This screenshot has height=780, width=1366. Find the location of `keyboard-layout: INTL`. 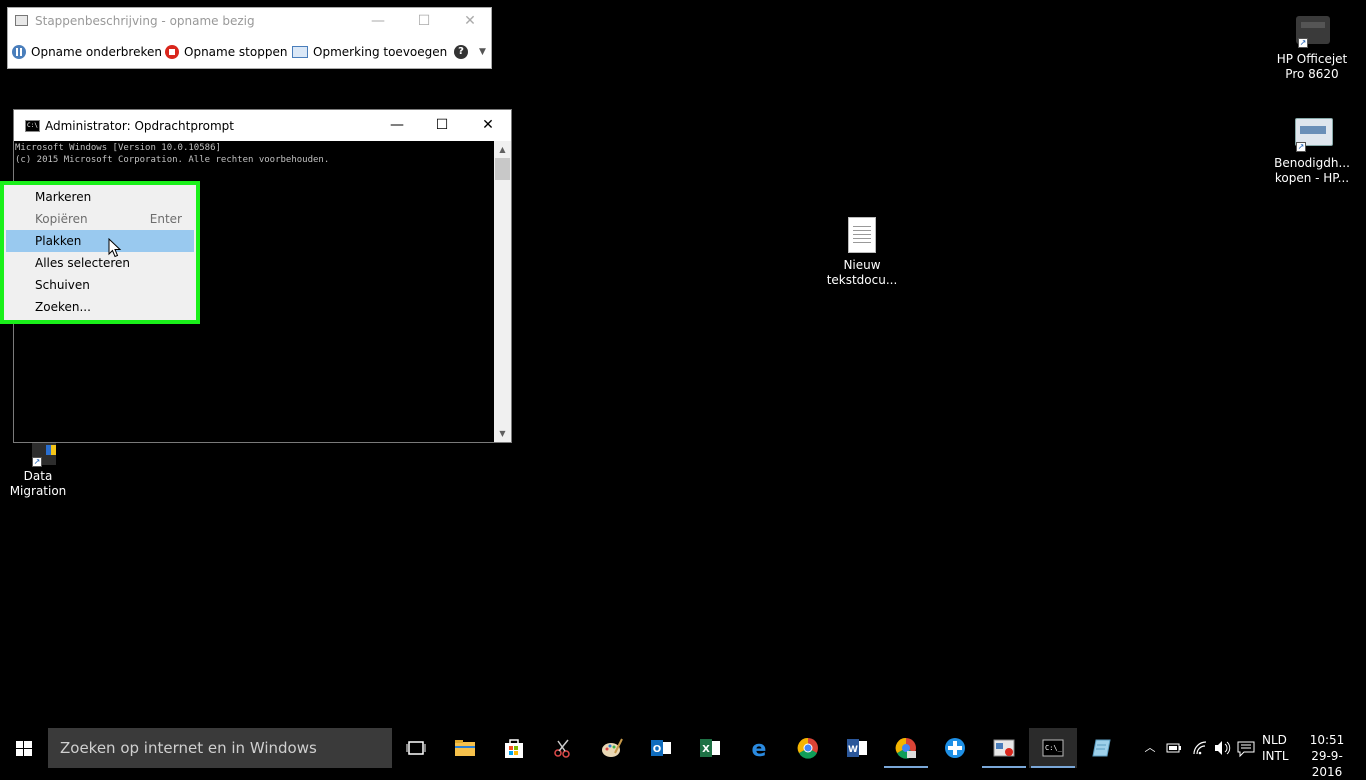

keyboard-layout: INTL is located at coordinates (1275, 756).